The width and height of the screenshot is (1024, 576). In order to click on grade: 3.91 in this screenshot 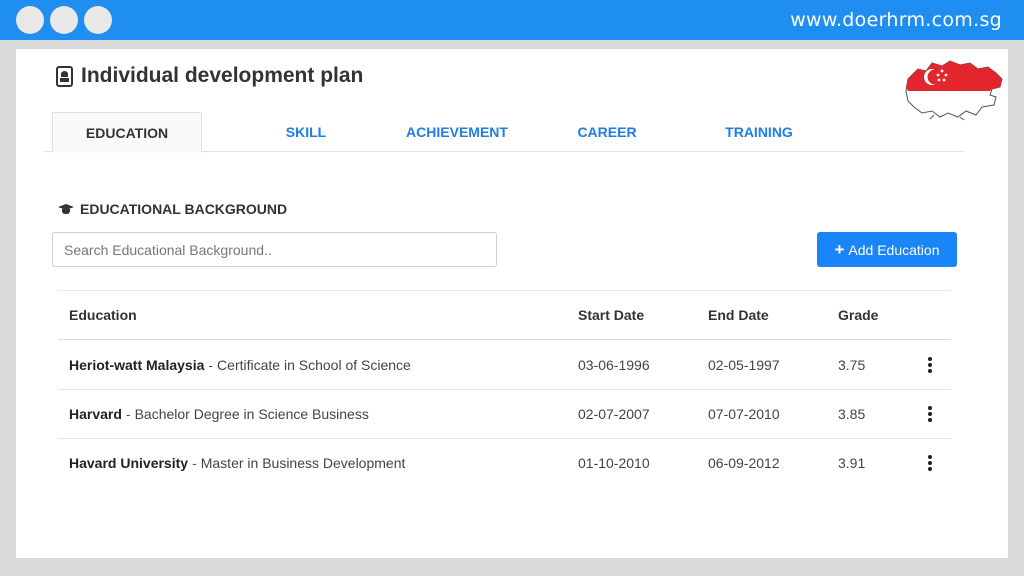, I will do `click(852, 463)`.